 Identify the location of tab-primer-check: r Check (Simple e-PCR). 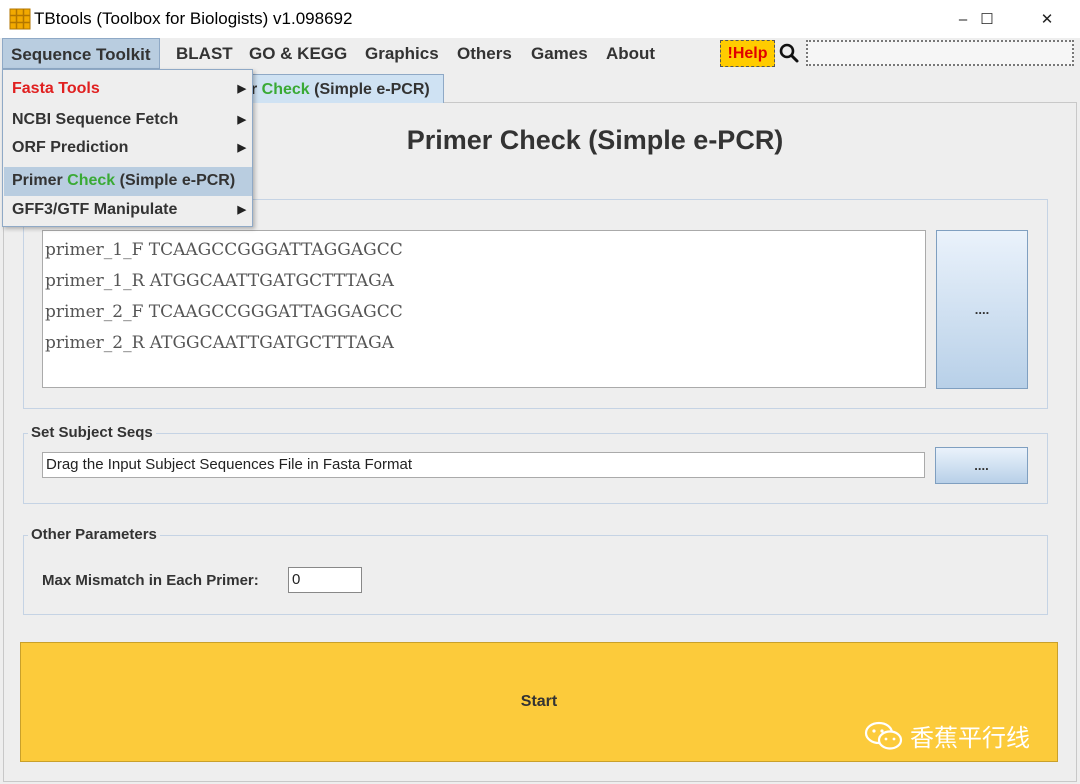
(342, 88).